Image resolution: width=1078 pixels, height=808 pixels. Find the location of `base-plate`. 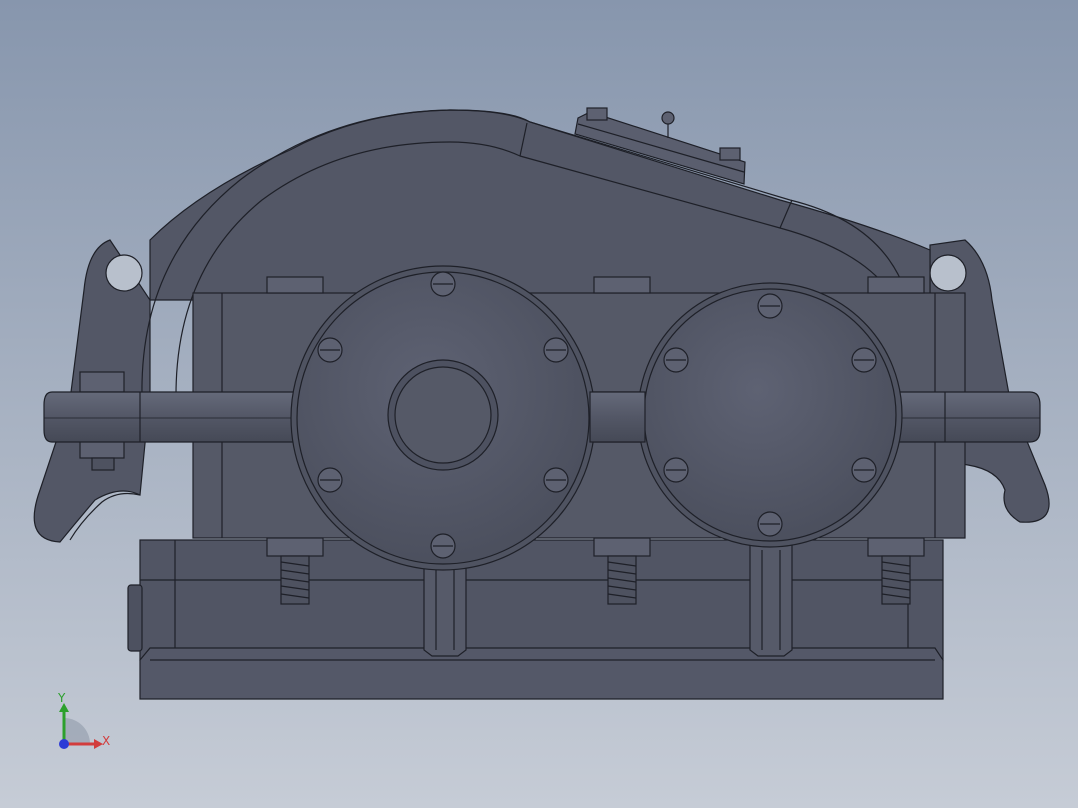

base-plate is located at coordinates (541, 673).